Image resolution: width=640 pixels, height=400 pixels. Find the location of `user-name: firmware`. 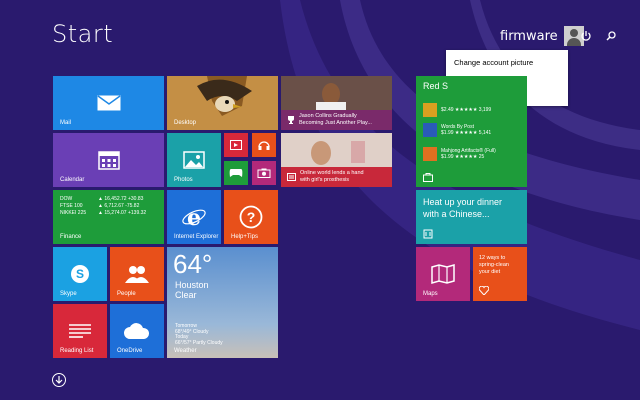

user-name: firmware is located at coordinates (529, 36).